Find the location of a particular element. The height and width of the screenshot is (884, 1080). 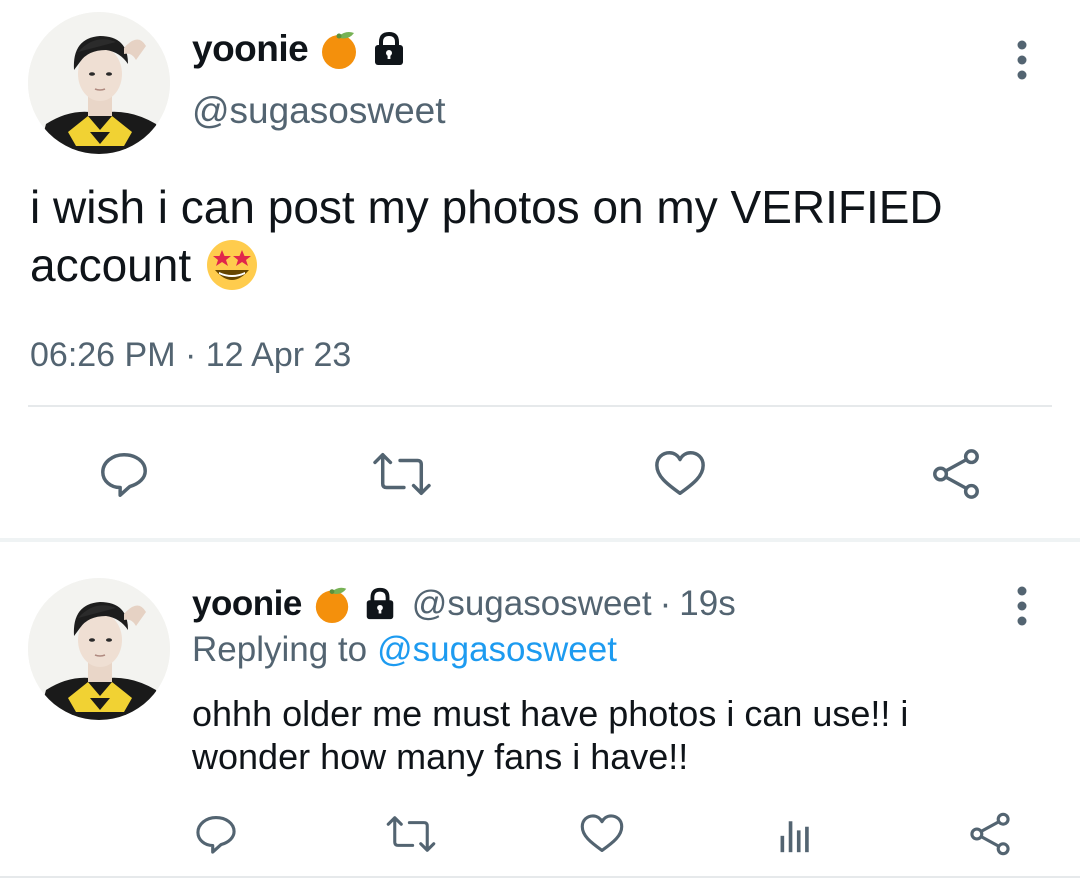

tweet-timestamp: 06:26 PM · 12 Apr 23 is located at coordinates (190, 355).